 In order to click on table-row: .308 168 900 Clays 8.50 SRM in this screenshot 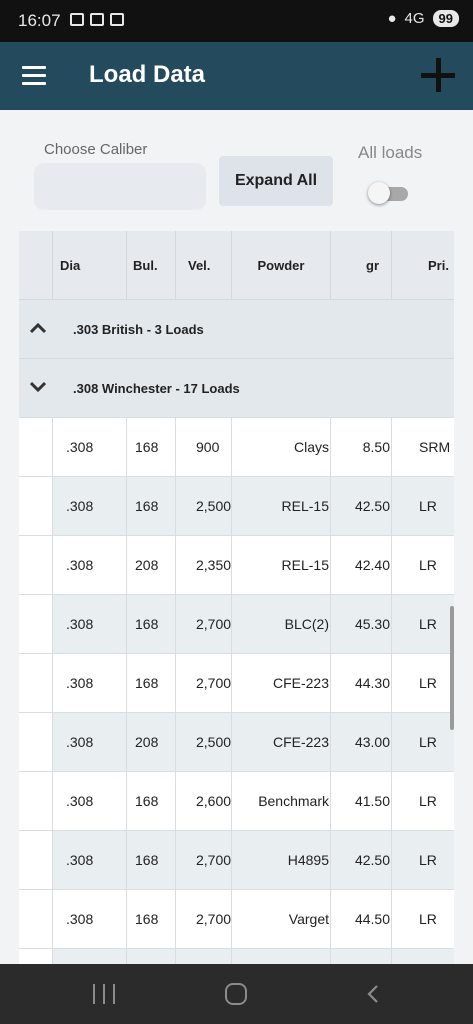, I will do `click(236, 446)`.